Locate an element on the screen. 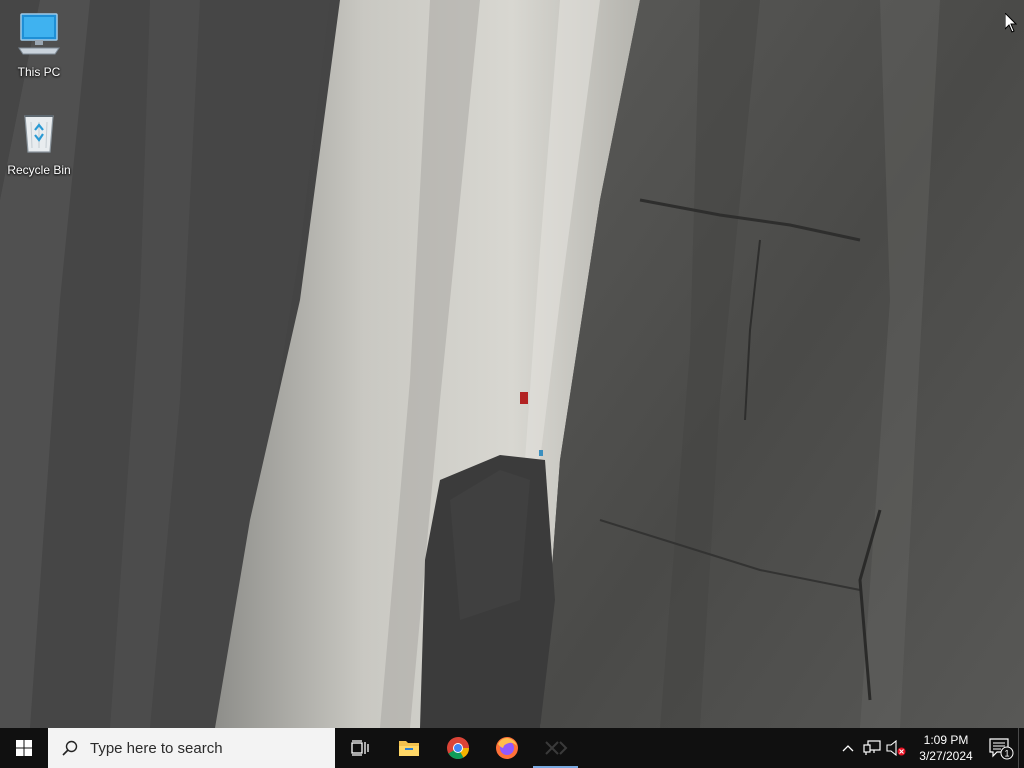 The image size is (1024, 768). chevron-up-icon is located at coordinates (848, 748).